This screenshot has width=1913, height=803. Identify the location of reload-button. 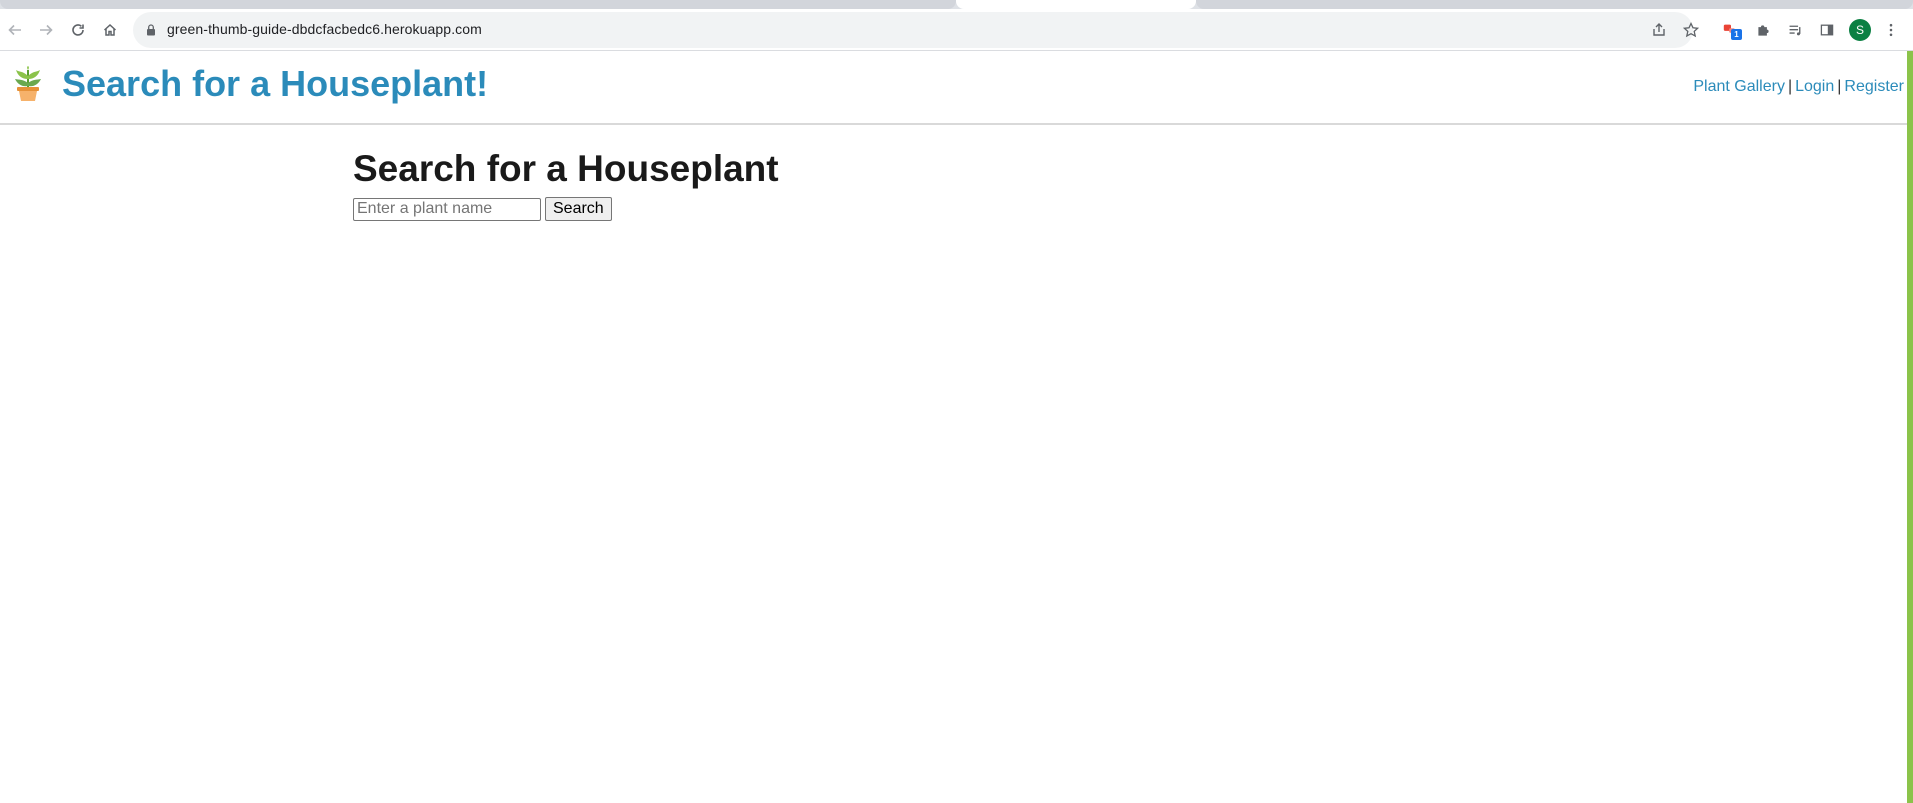
(78, 30).